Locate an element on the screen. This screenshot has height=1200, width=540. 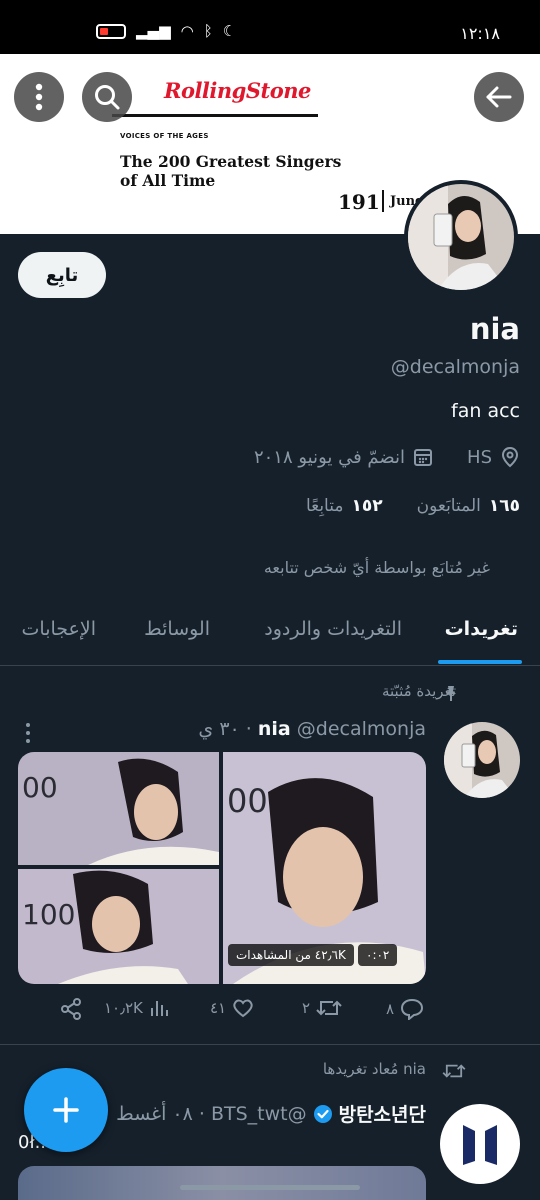
reply-button: ٨ is located at coordinates (405, 1009).